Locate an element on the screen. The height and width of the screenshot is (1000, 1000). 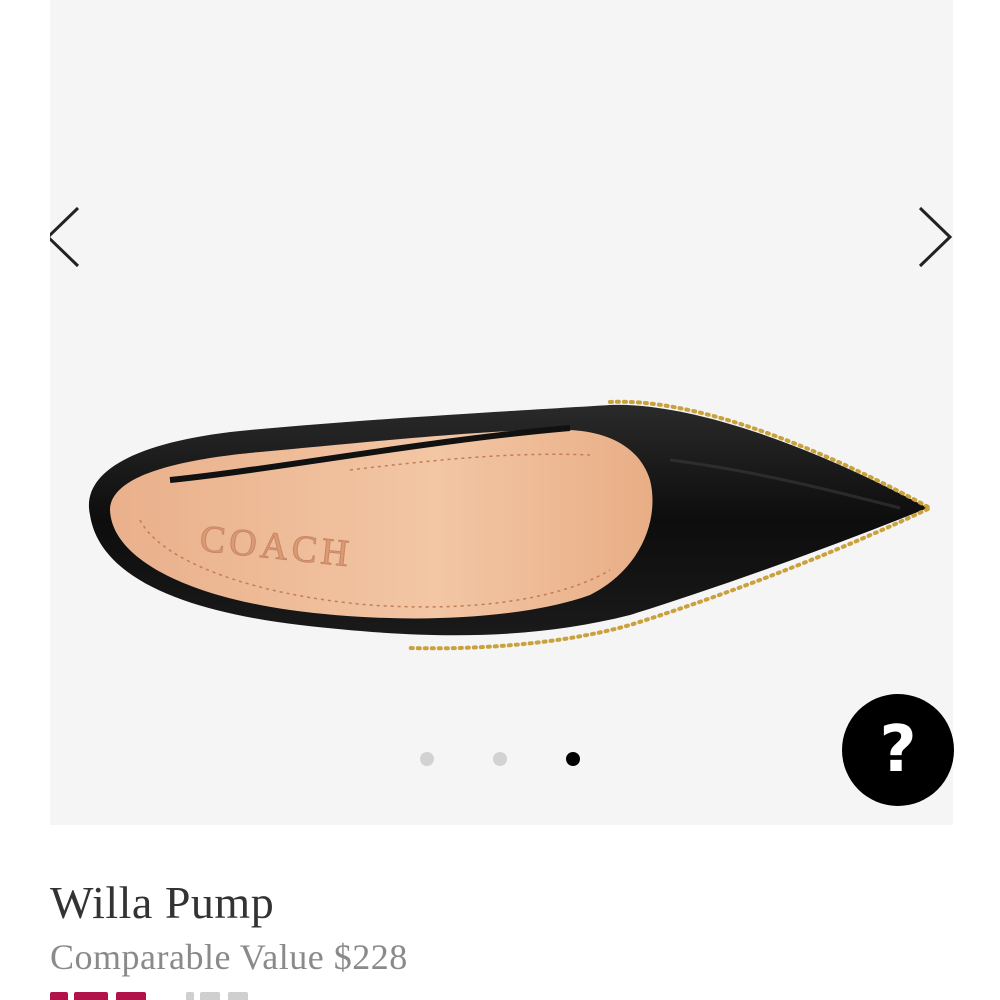
comparable-label: Comparable Value is located at coordinates (187, 957).